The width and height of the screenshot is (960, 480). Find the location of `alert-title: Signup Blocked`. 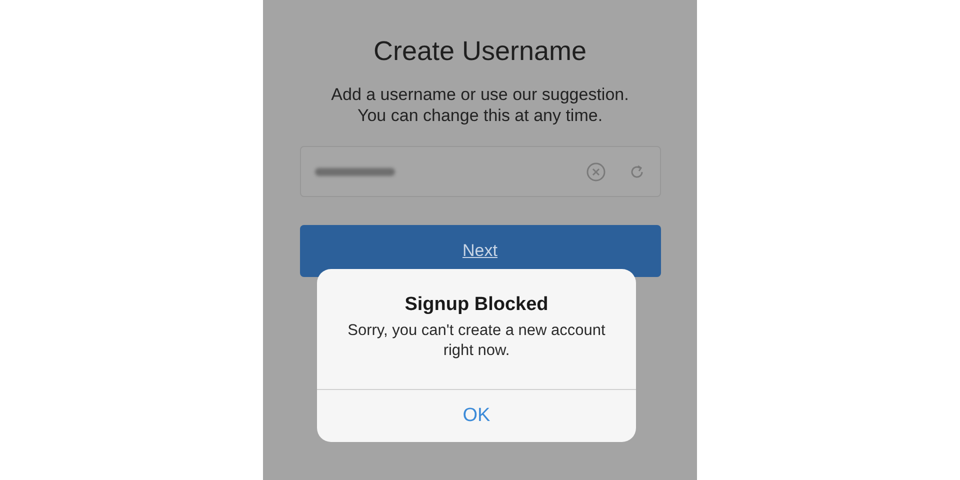

alert-title: Signup Blocked is located at coordinates (476, 305).